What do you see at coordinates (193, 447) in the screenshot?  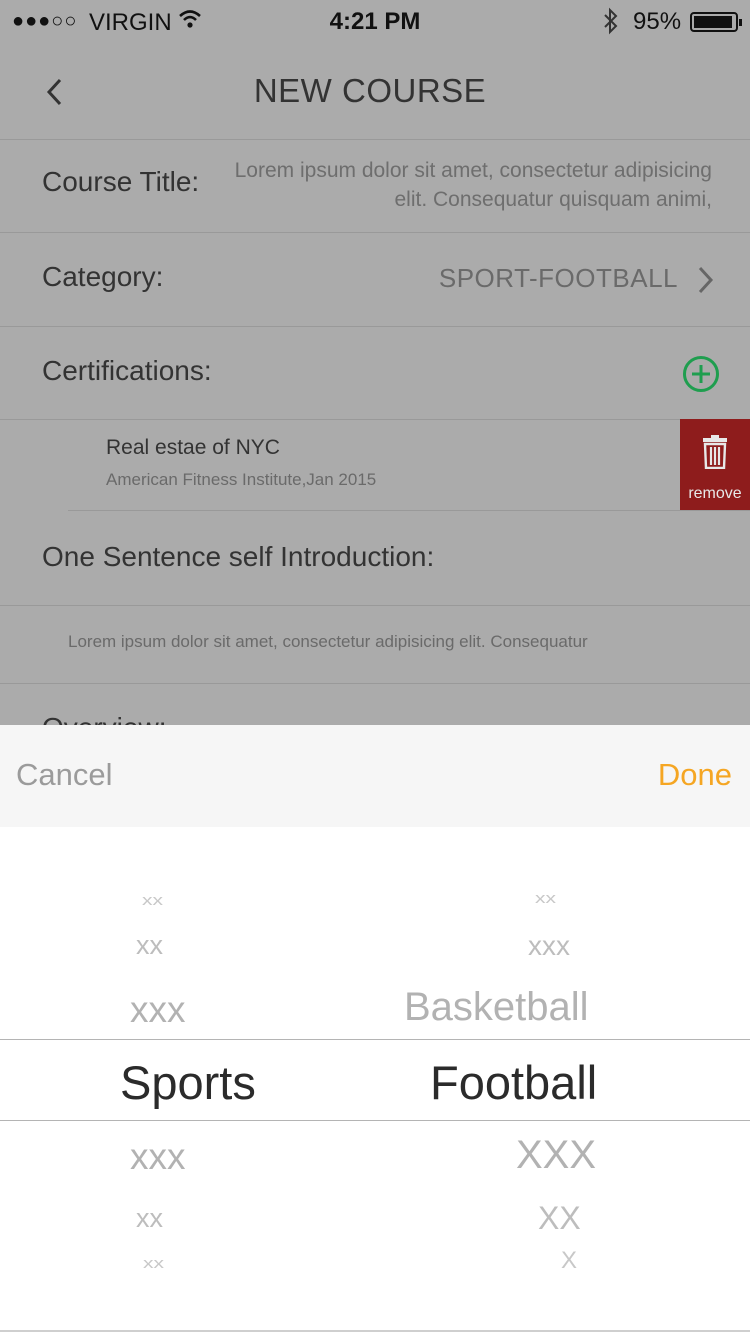 I see `certification-name: Real estae of NYC` at bounding box center [193, 447].